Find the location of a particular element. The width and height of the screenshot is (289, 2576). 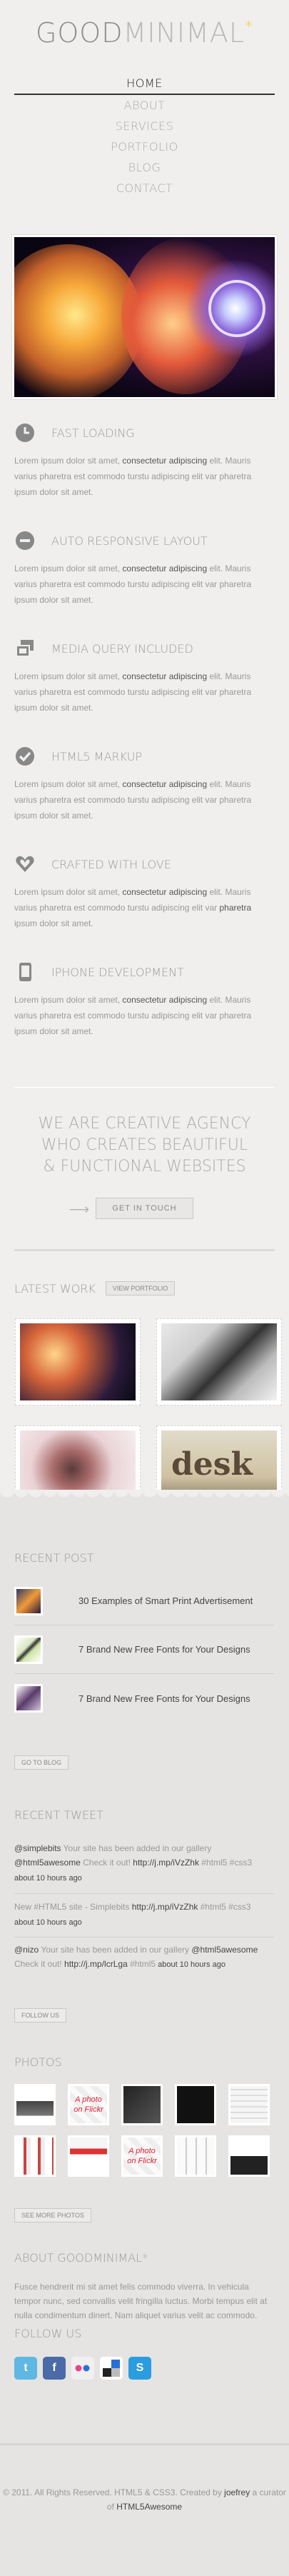

hero-glow-ring is located at coordinates (236, 308).